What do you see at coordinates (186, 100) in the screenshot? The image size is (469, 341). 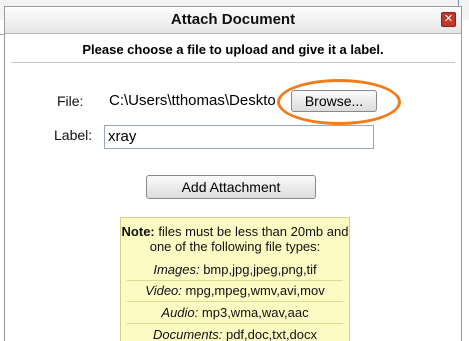 I see `file-path-text: C:\Users\tthomas\Desk` at bounding box center [186, 100].